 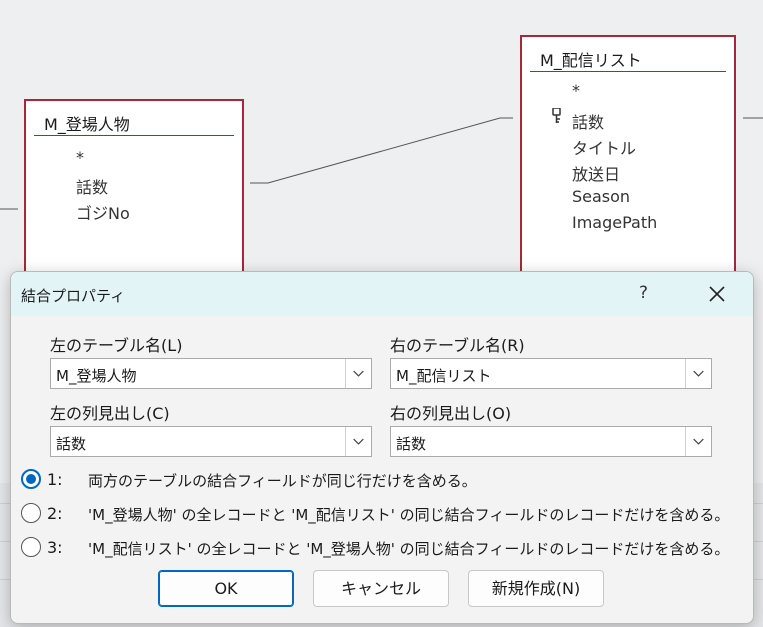 What do you see at coordinates (614, 222) in the screenshot?
I see `field-image-path: ImagePath` at bounding box center [614, 222].